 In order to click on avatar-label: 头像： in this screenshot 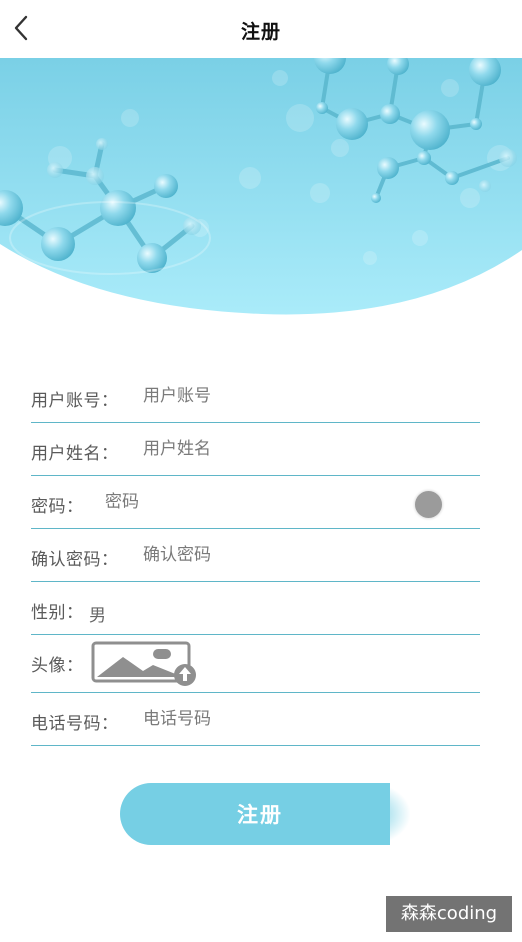, I will do `click(57, 666)`.